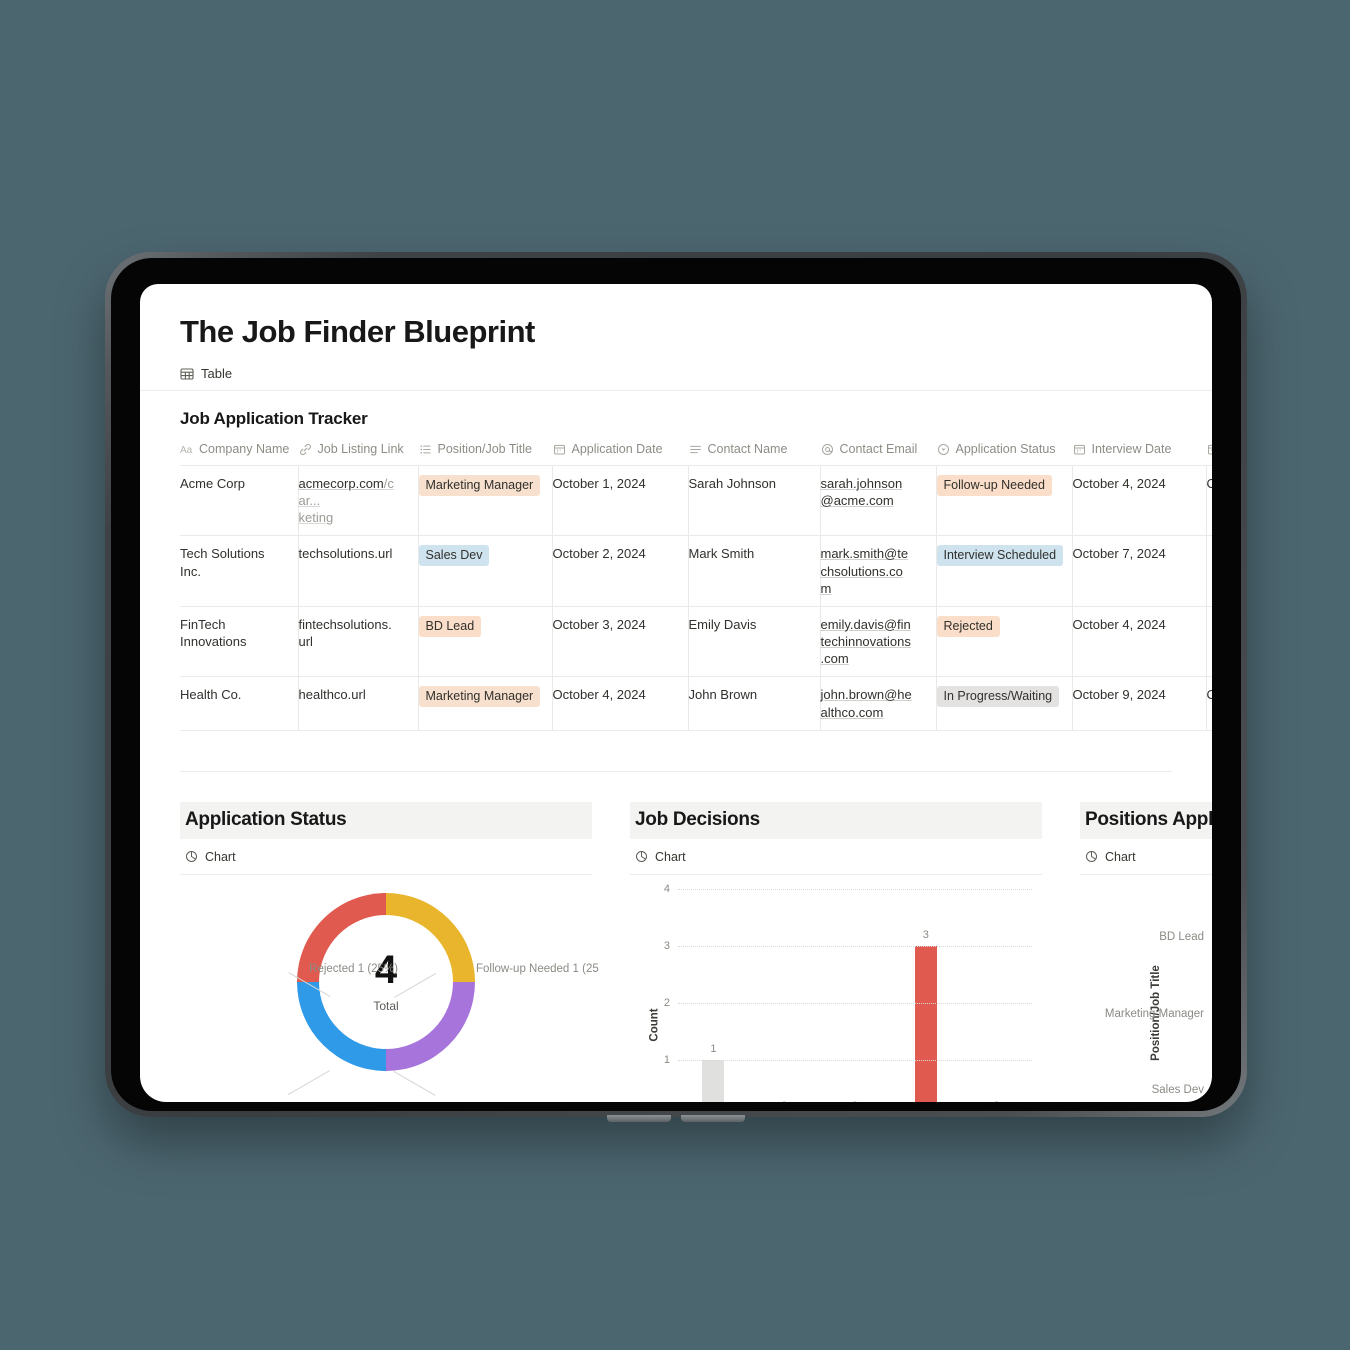 This screenshot has height=1350, width=1350. What do you see at coordinates (1004, 501) in the screenshot?
I see `cell-application-status: Follow-up Needed` at bounding box center [1004, 501].